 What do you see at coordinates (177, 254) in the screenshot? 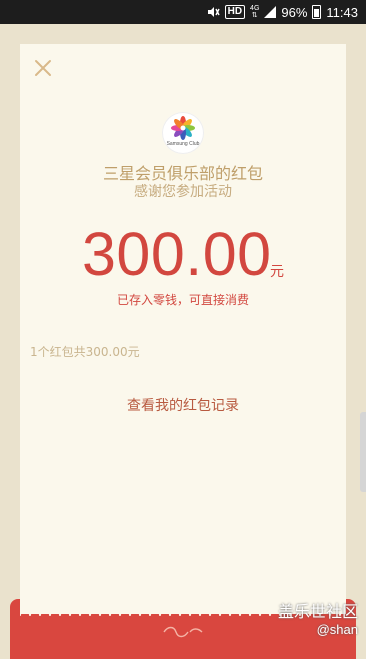
I see `amount-value: 300.00` at bounding box center [177, 254].